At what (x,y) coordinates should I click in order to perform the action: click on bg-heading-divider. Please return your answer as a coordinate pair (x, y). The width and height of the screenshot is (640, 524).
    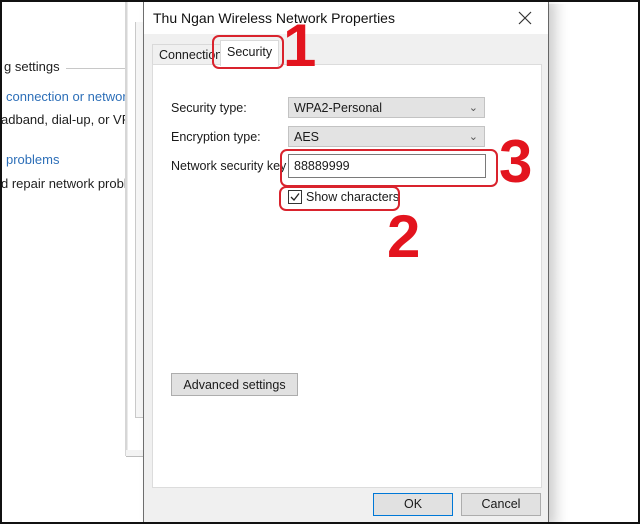
    Looking at the image, I should click on (96, 68).